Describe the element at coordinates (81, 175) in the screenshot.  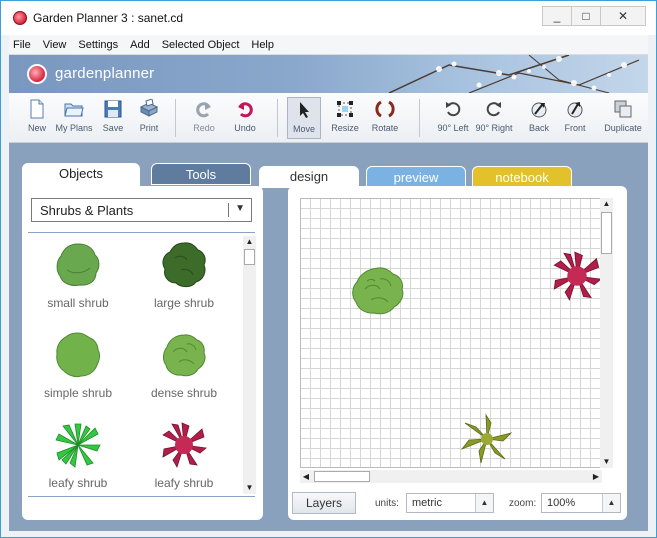
I see `tab-objects: Objects` at that location.